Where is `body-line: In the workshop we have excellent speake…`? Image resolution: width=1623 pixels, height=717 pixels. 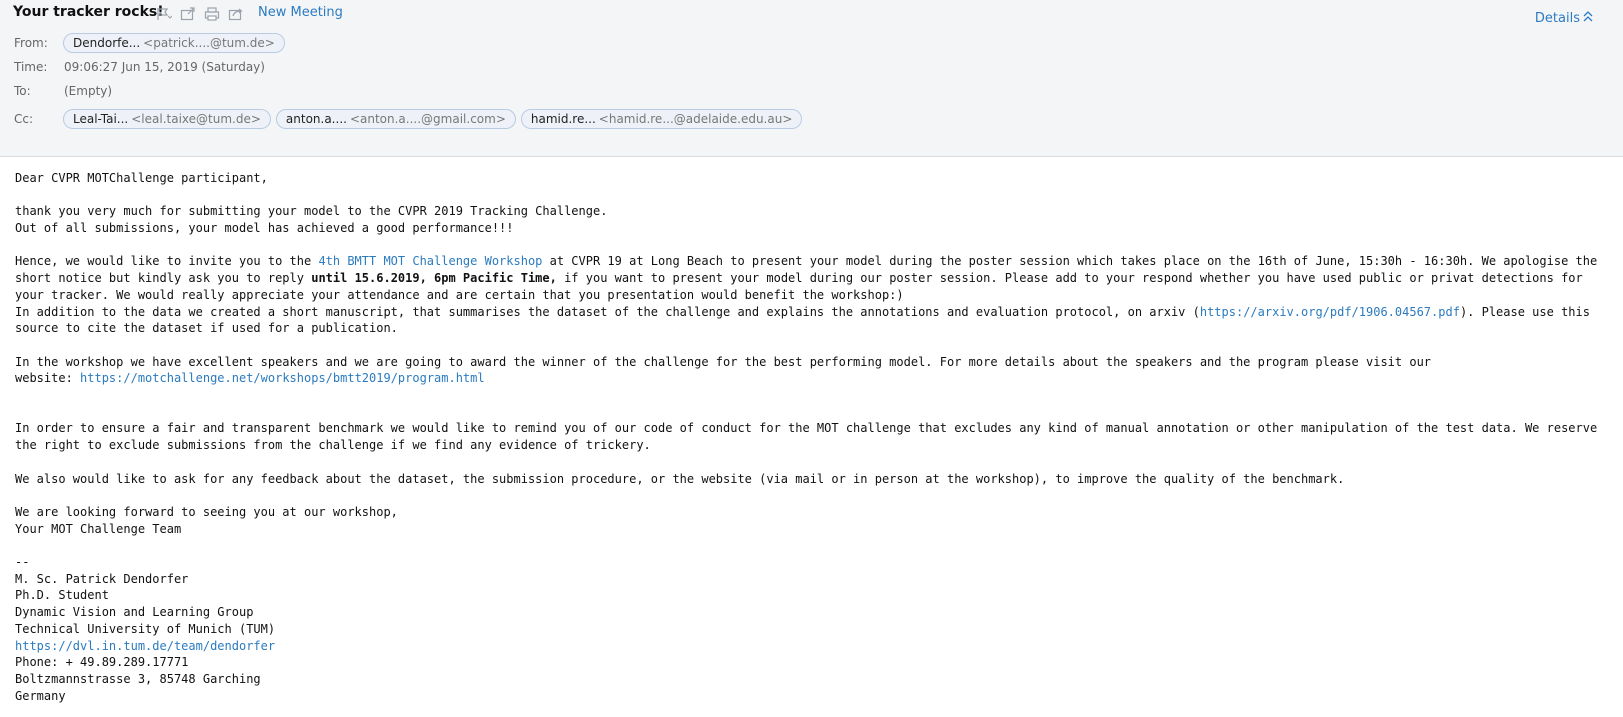 body-line: In the workshop we have excellent speake… is located at coordinates (723, 361).